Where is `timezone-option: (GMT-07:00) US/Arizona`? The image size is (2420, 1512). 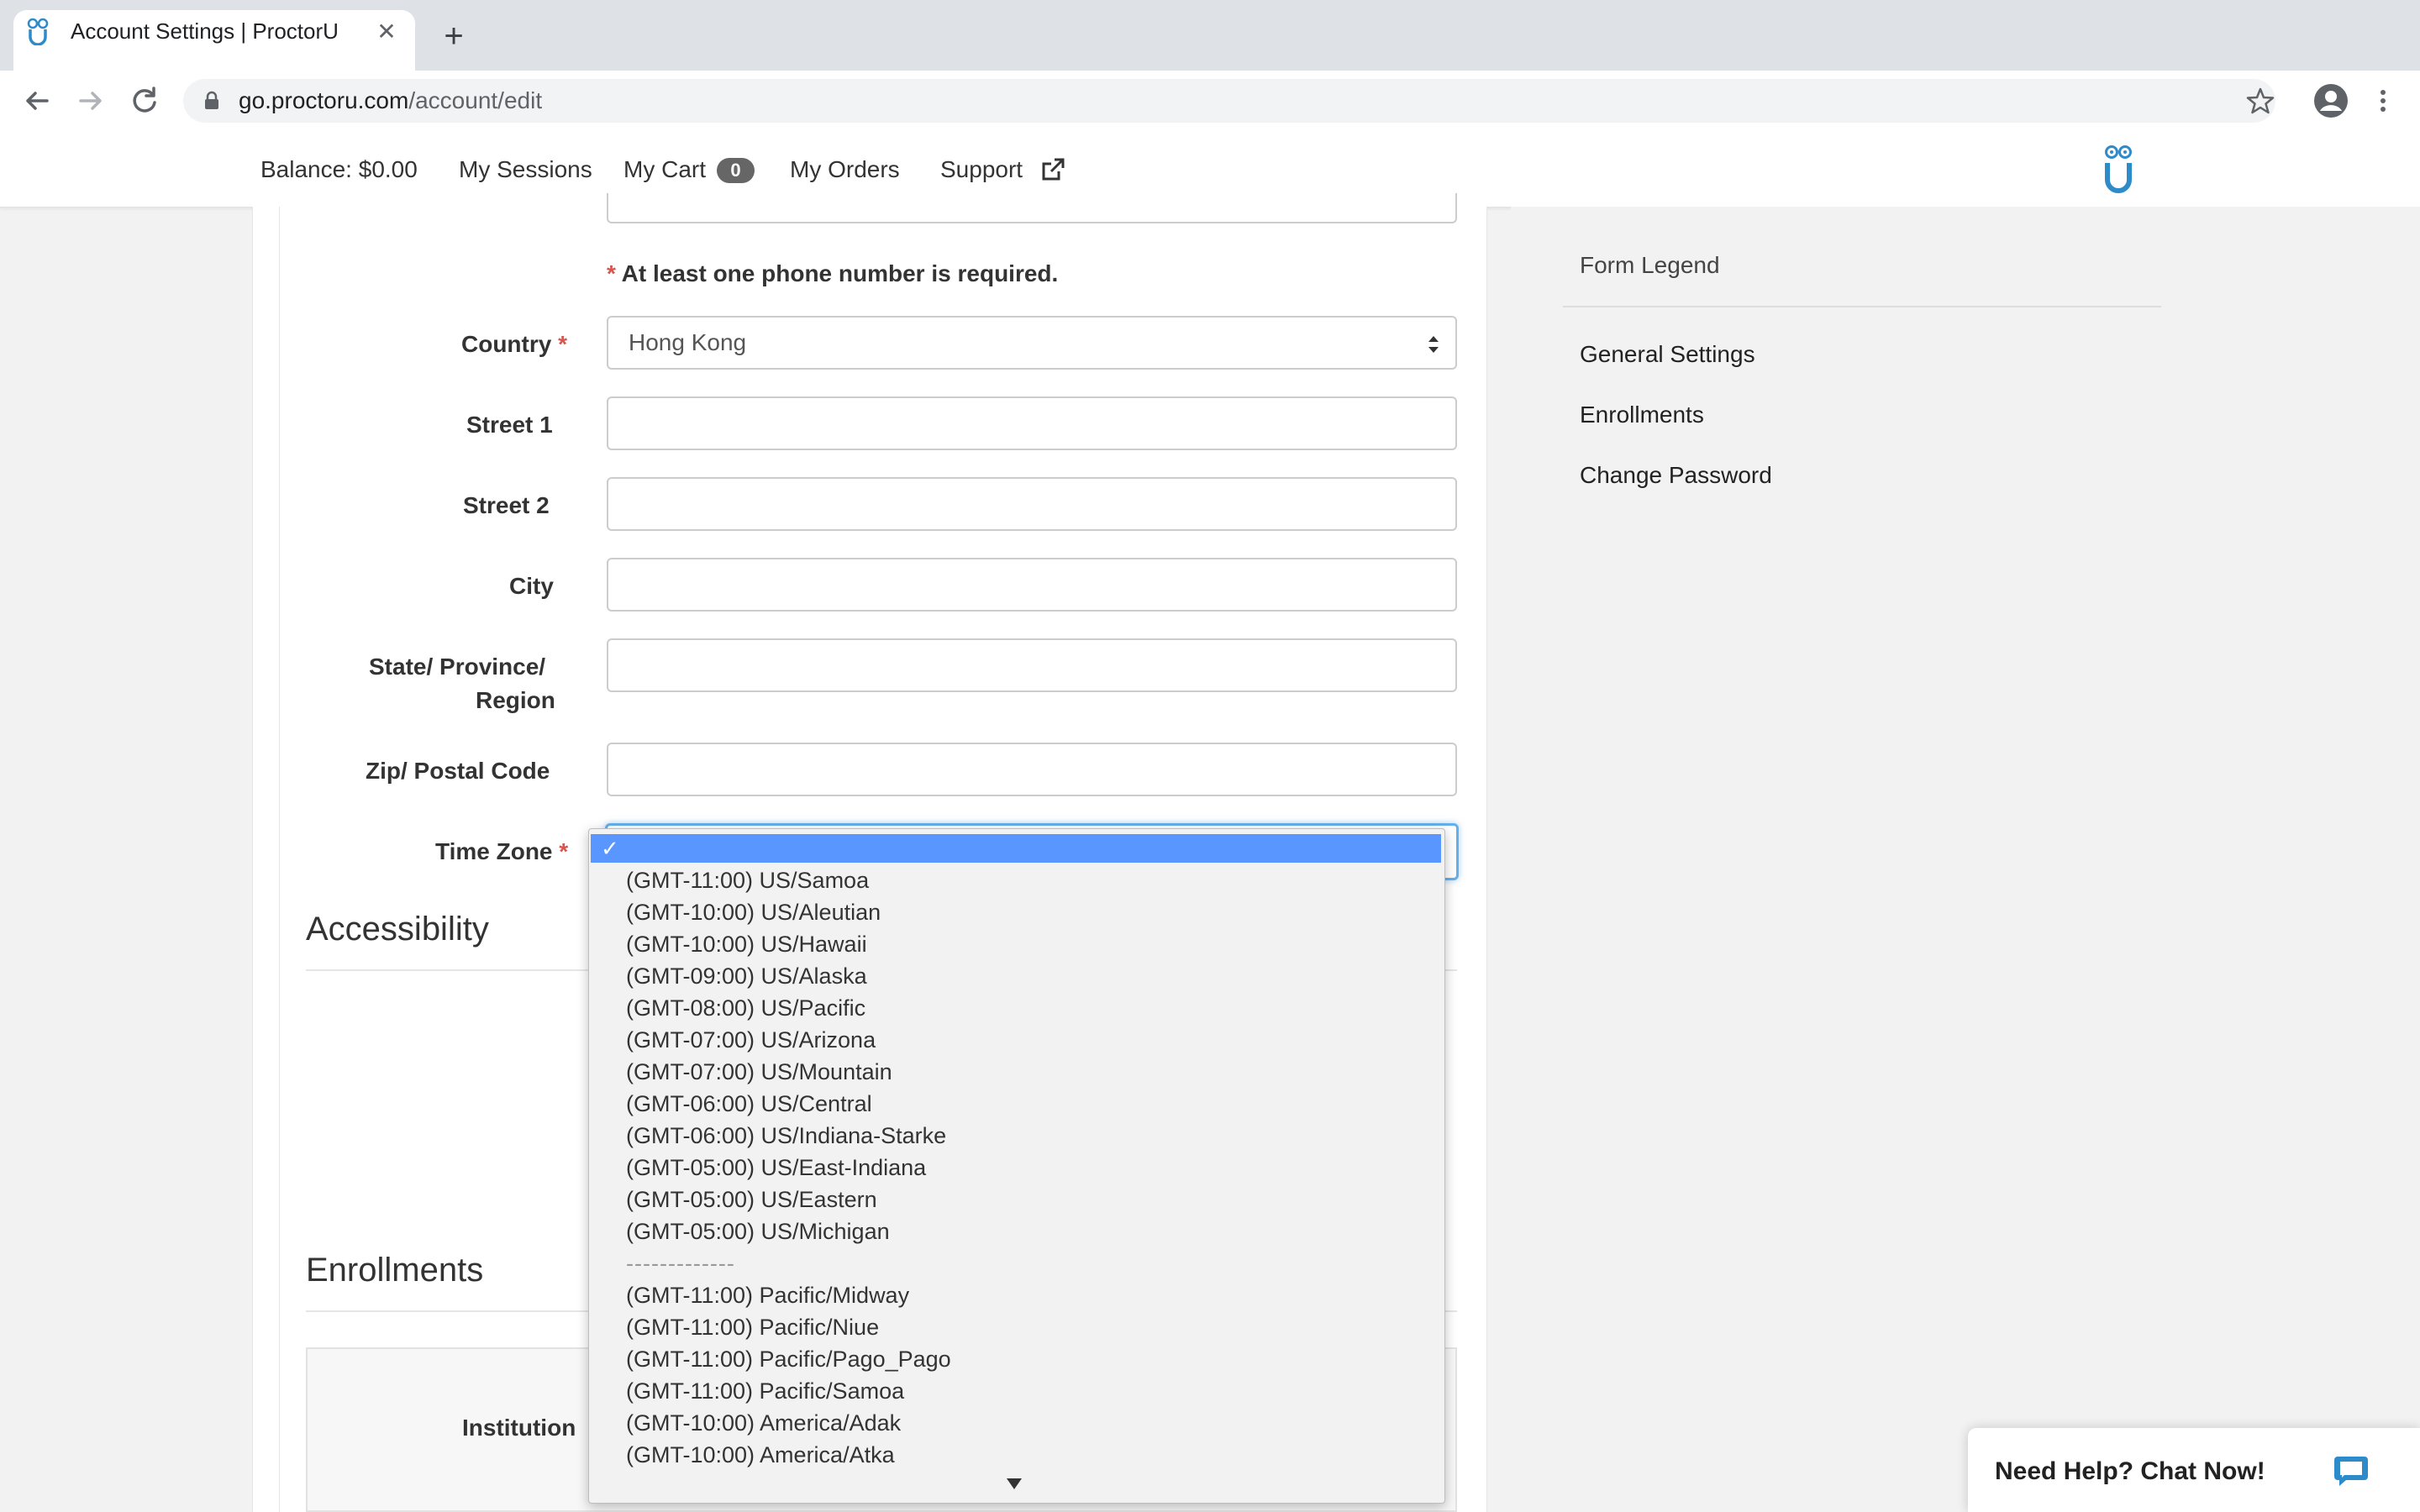 timezone-option: (GMT-07:00) US/Arizona is located at coordinates (1017, 1040).